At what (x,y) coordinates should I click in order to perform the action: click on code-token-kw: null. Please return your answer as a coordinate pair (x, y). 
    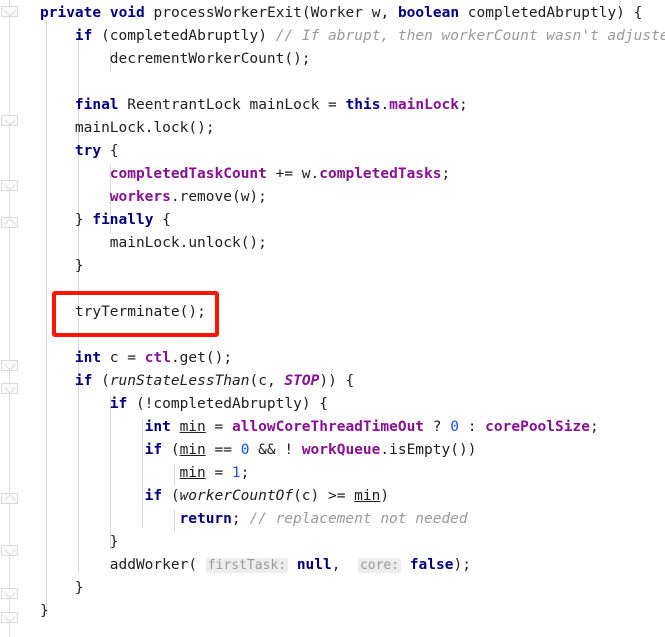
    Looking at the image, I should click on (314, 565).